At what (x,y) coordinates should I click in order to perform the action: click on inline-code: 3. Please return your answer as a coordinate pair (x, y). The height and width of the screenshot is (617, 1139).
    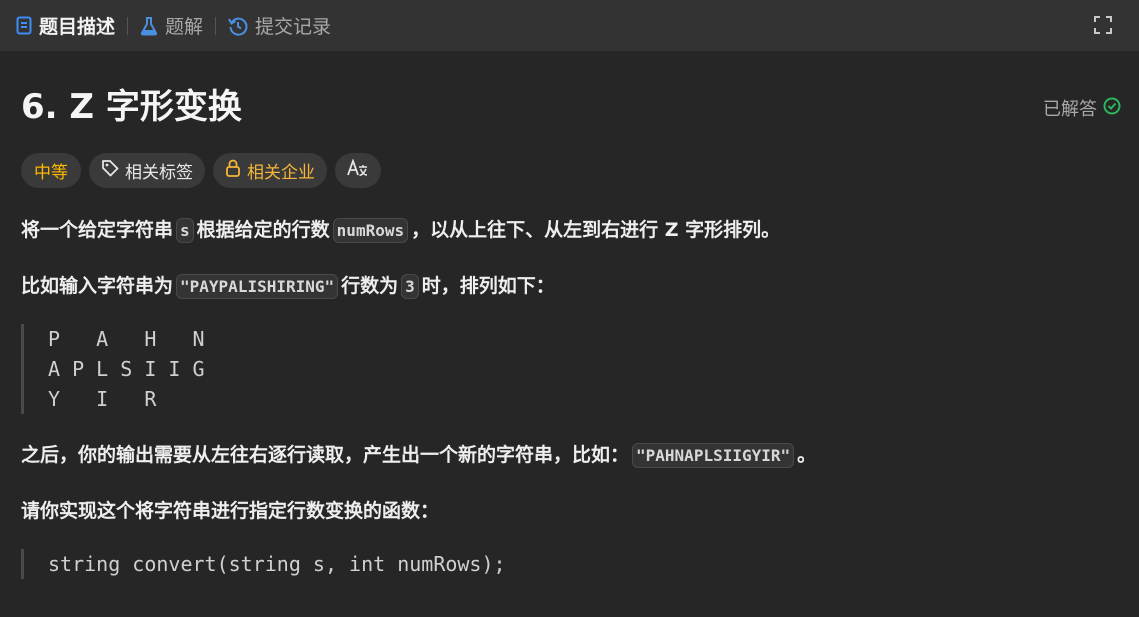
    Looking at the image, I should click on (410, 286).